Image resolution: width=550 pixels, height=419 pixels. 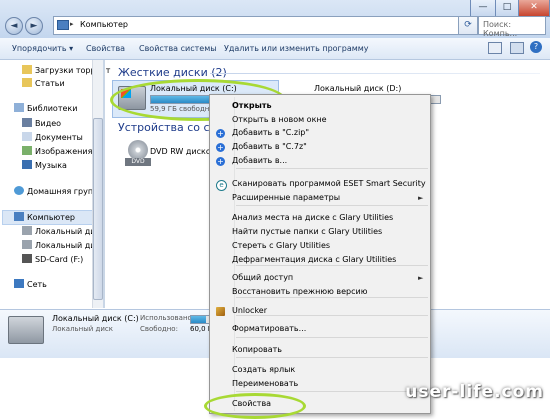 What do you see at coordinates (14, 26) in the screenshot?
I see `back-button: ◄` at bounding box center [14, 26].